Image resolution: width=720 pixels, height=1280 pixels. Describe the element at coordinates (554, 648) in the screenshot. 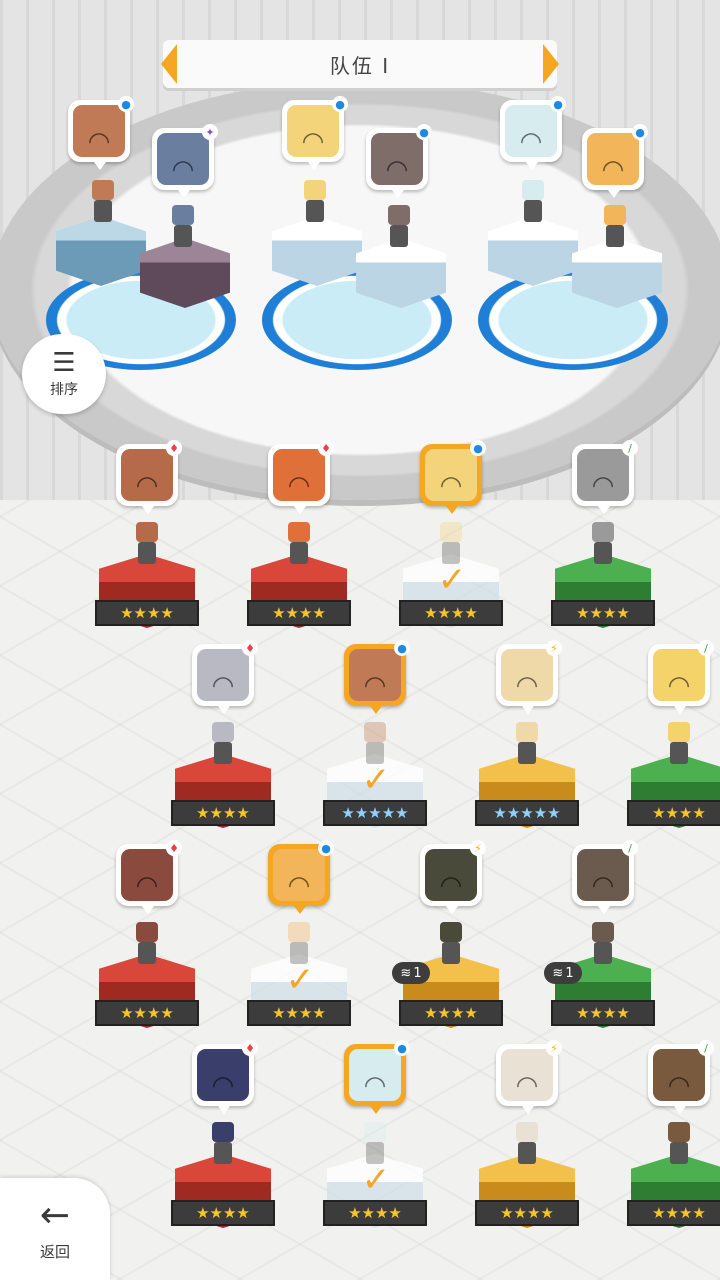

I see `attribute-light-icon: ⚡` at that location.